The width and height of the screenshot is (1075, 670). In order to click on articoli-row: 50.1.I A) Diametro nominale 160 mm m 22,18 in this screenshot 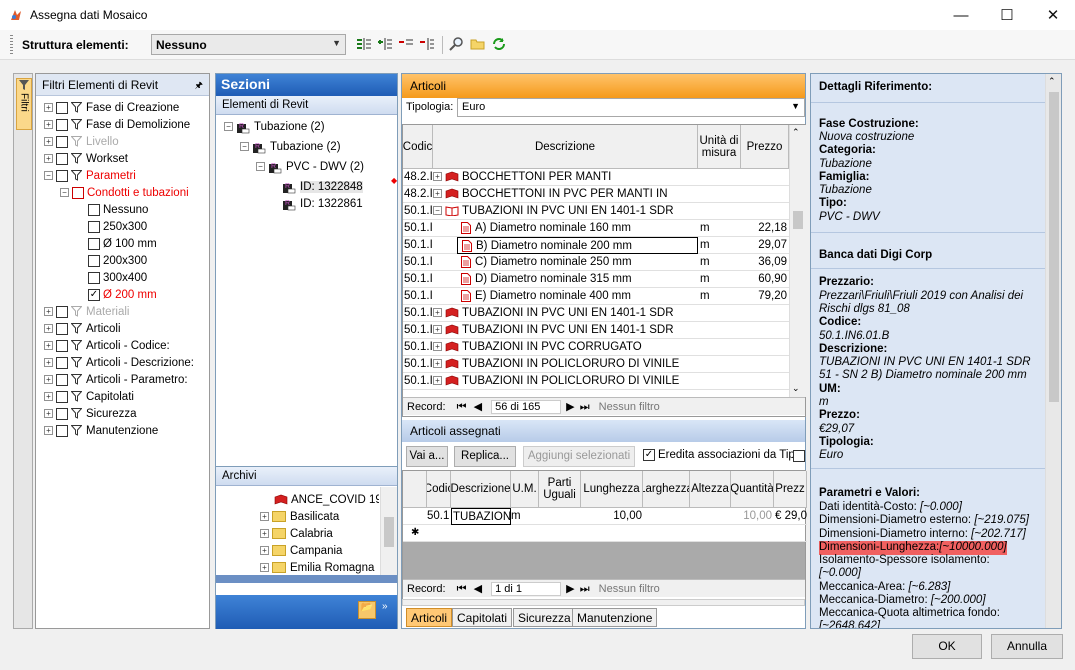, I will do `click(596, 228)`.